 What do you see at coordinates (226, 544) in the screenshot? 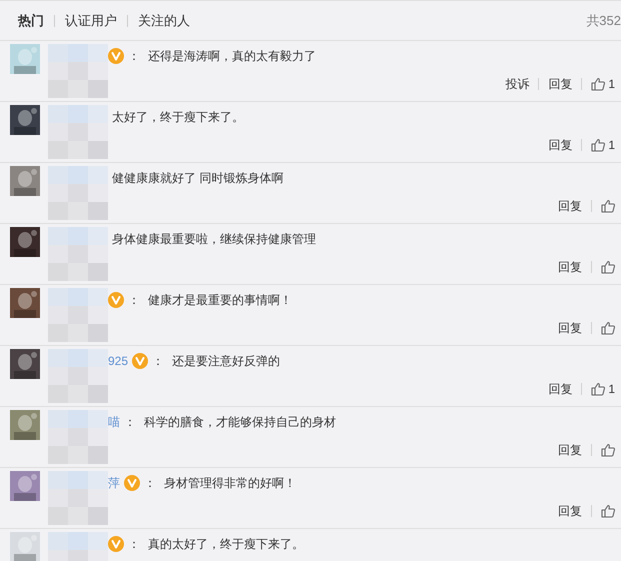
I see `comment-text: 真的太好了，终于瘦下来了。` at bounding box center [226, 544].